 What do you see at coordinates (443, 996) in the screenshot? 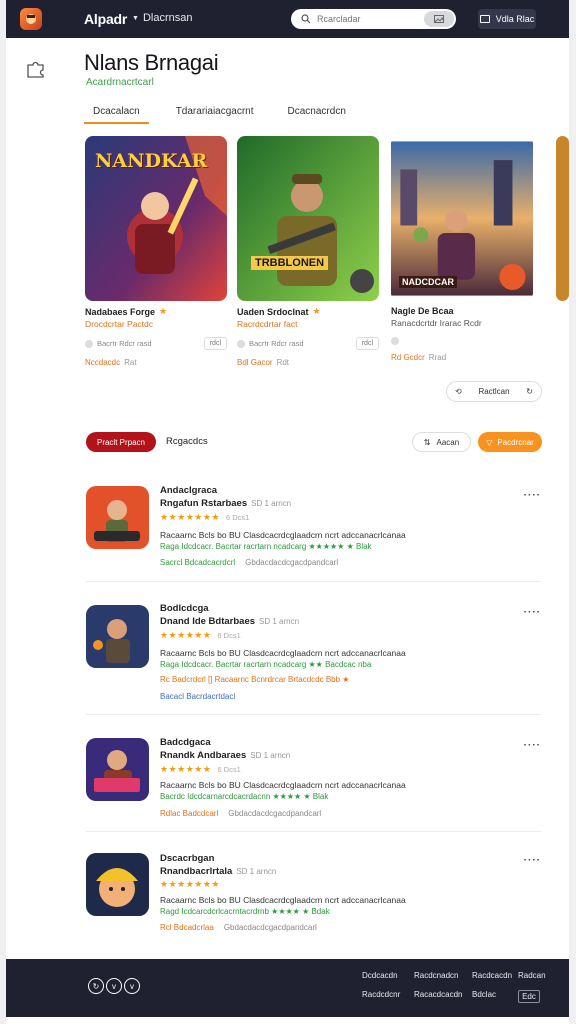
I see `footer-link: Racacdcacdn` at bounding box center [443, 996].